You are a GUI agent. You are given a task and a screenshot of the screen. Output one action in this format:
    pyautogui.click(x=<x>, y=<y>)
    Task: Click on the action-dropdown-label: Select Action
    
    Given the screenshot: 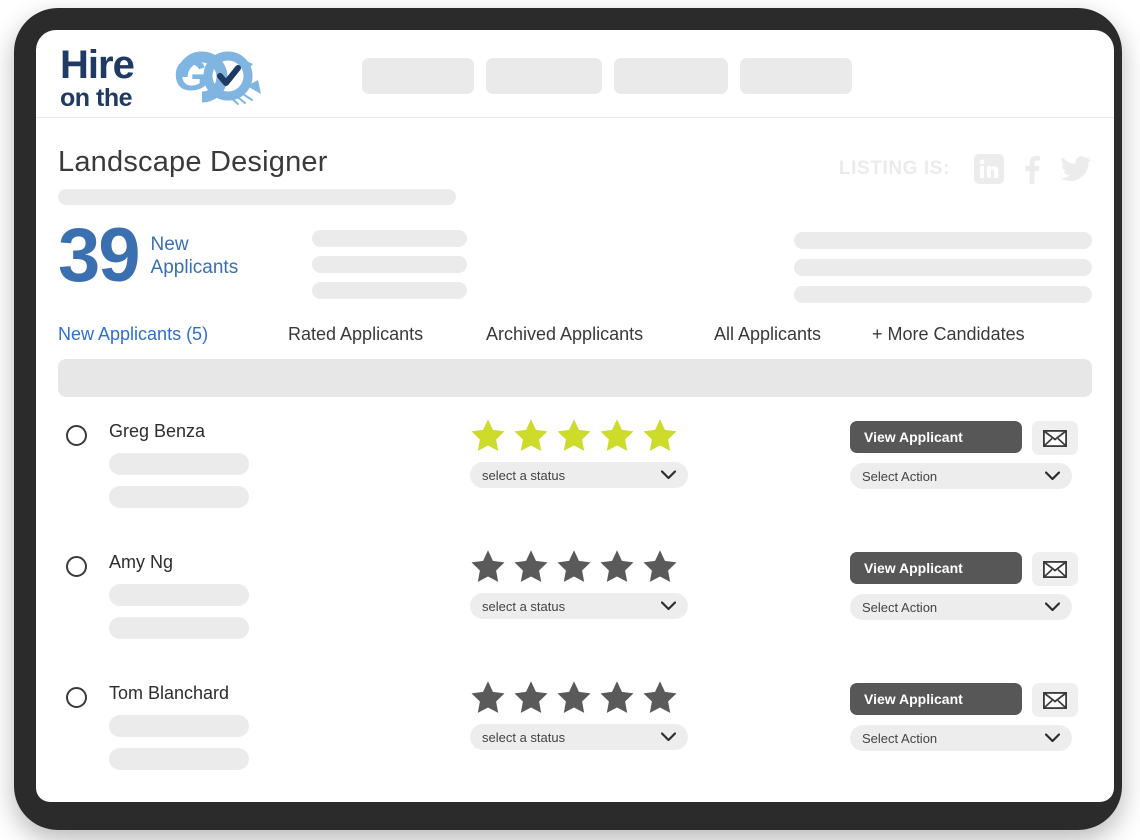 What is the action you would take?
    pyautogui.click(x=900, y=738)
    